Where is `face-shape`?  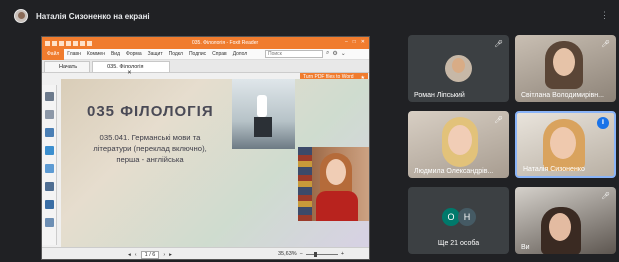
face-shape is located at coordinates (336, 172).